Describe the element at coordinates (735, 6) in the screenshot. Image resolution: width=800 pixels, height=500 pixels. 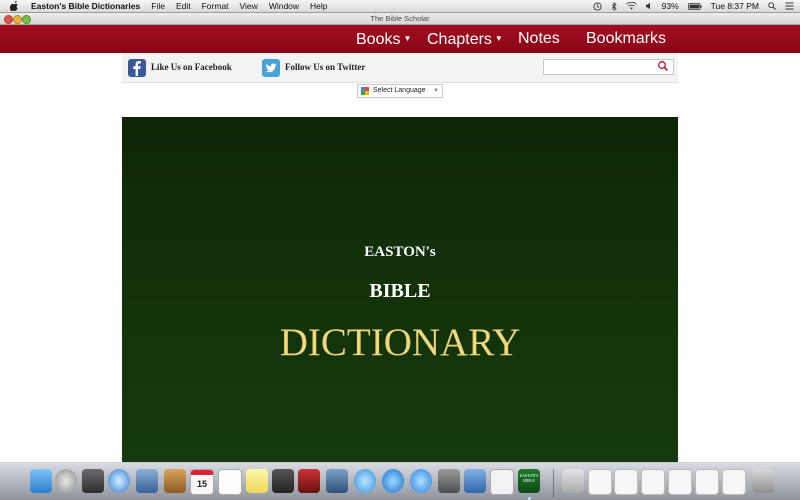
I see `clock: Tue 8:37 PM` at that location.